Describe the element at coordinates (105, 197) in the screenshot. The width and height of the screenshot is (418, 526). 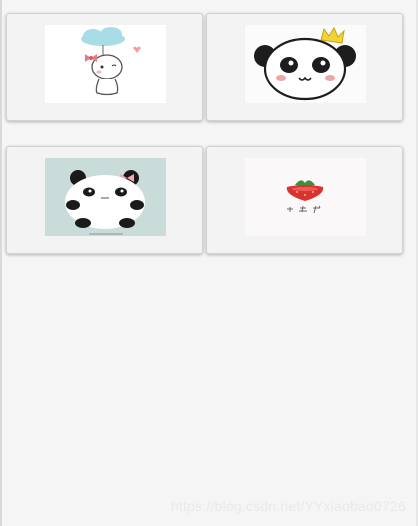
I see `round-panda-icon` at that location.